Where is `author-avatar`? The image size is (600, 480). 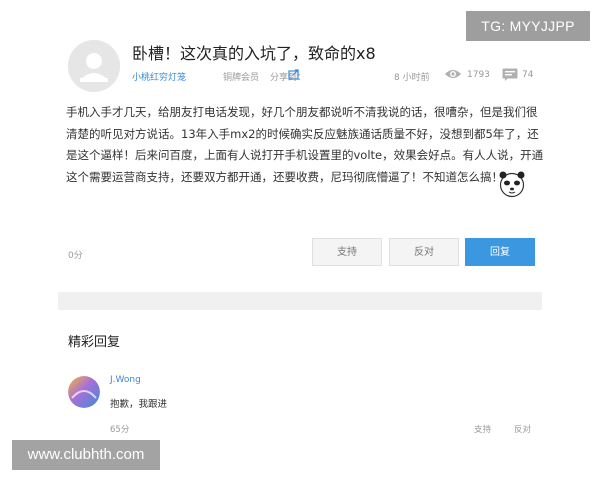
author-avatar is located at coordinates (94, 66).